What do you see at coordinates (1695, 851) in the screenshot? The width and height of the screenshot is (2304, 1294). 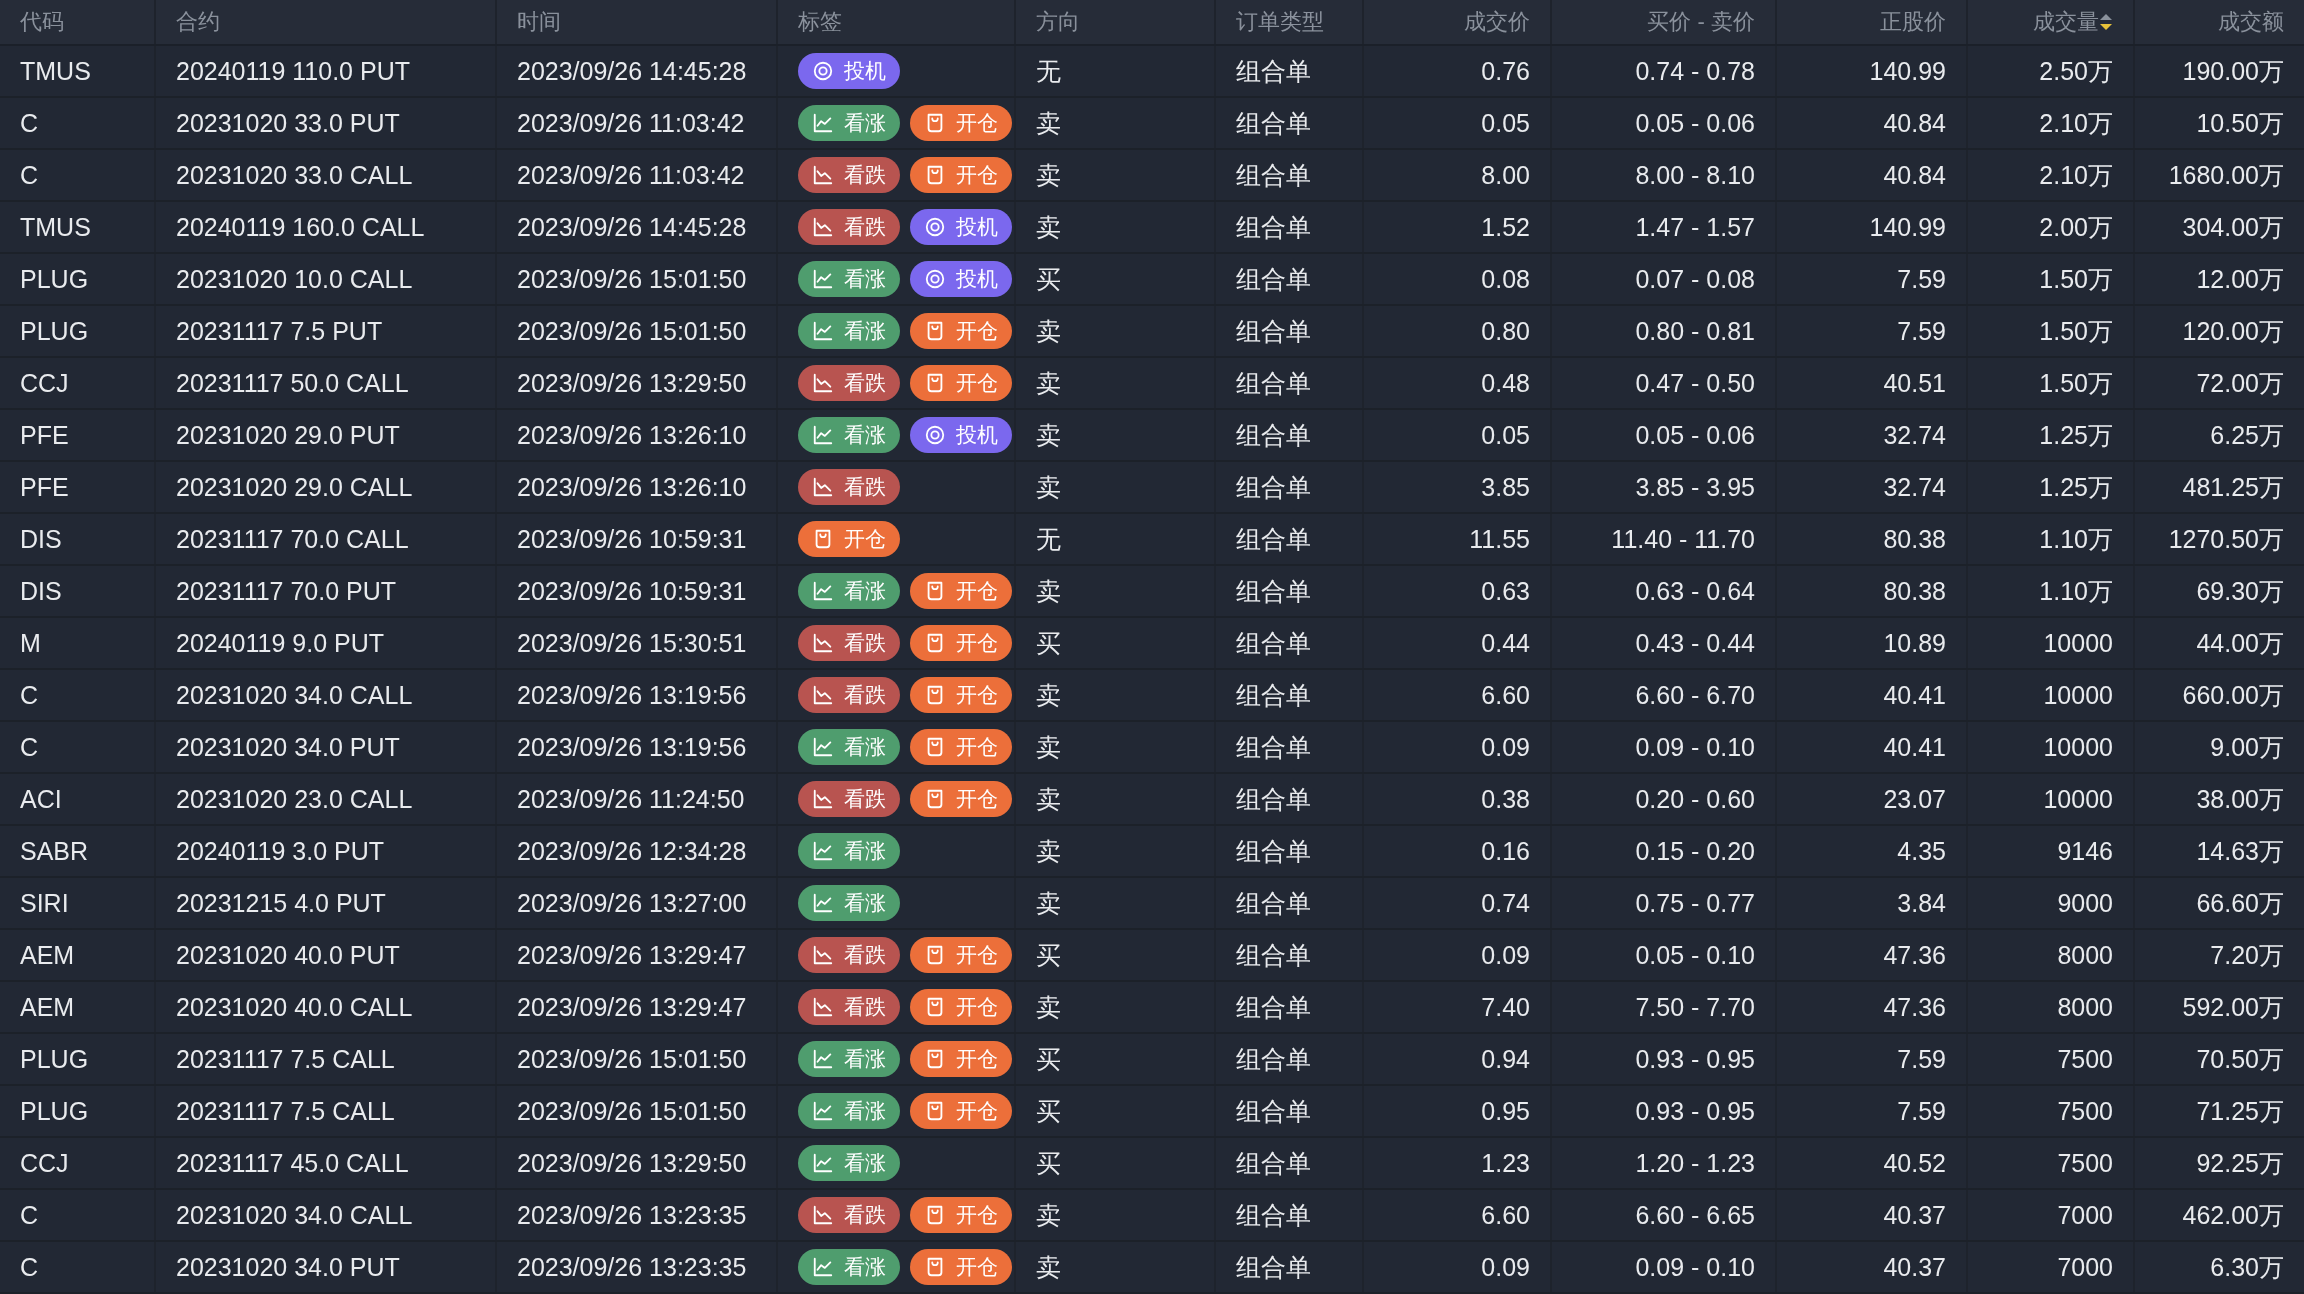 I see `bid-ask-cell: 0.15 - 0.20` at bounding box center [1695, 851].